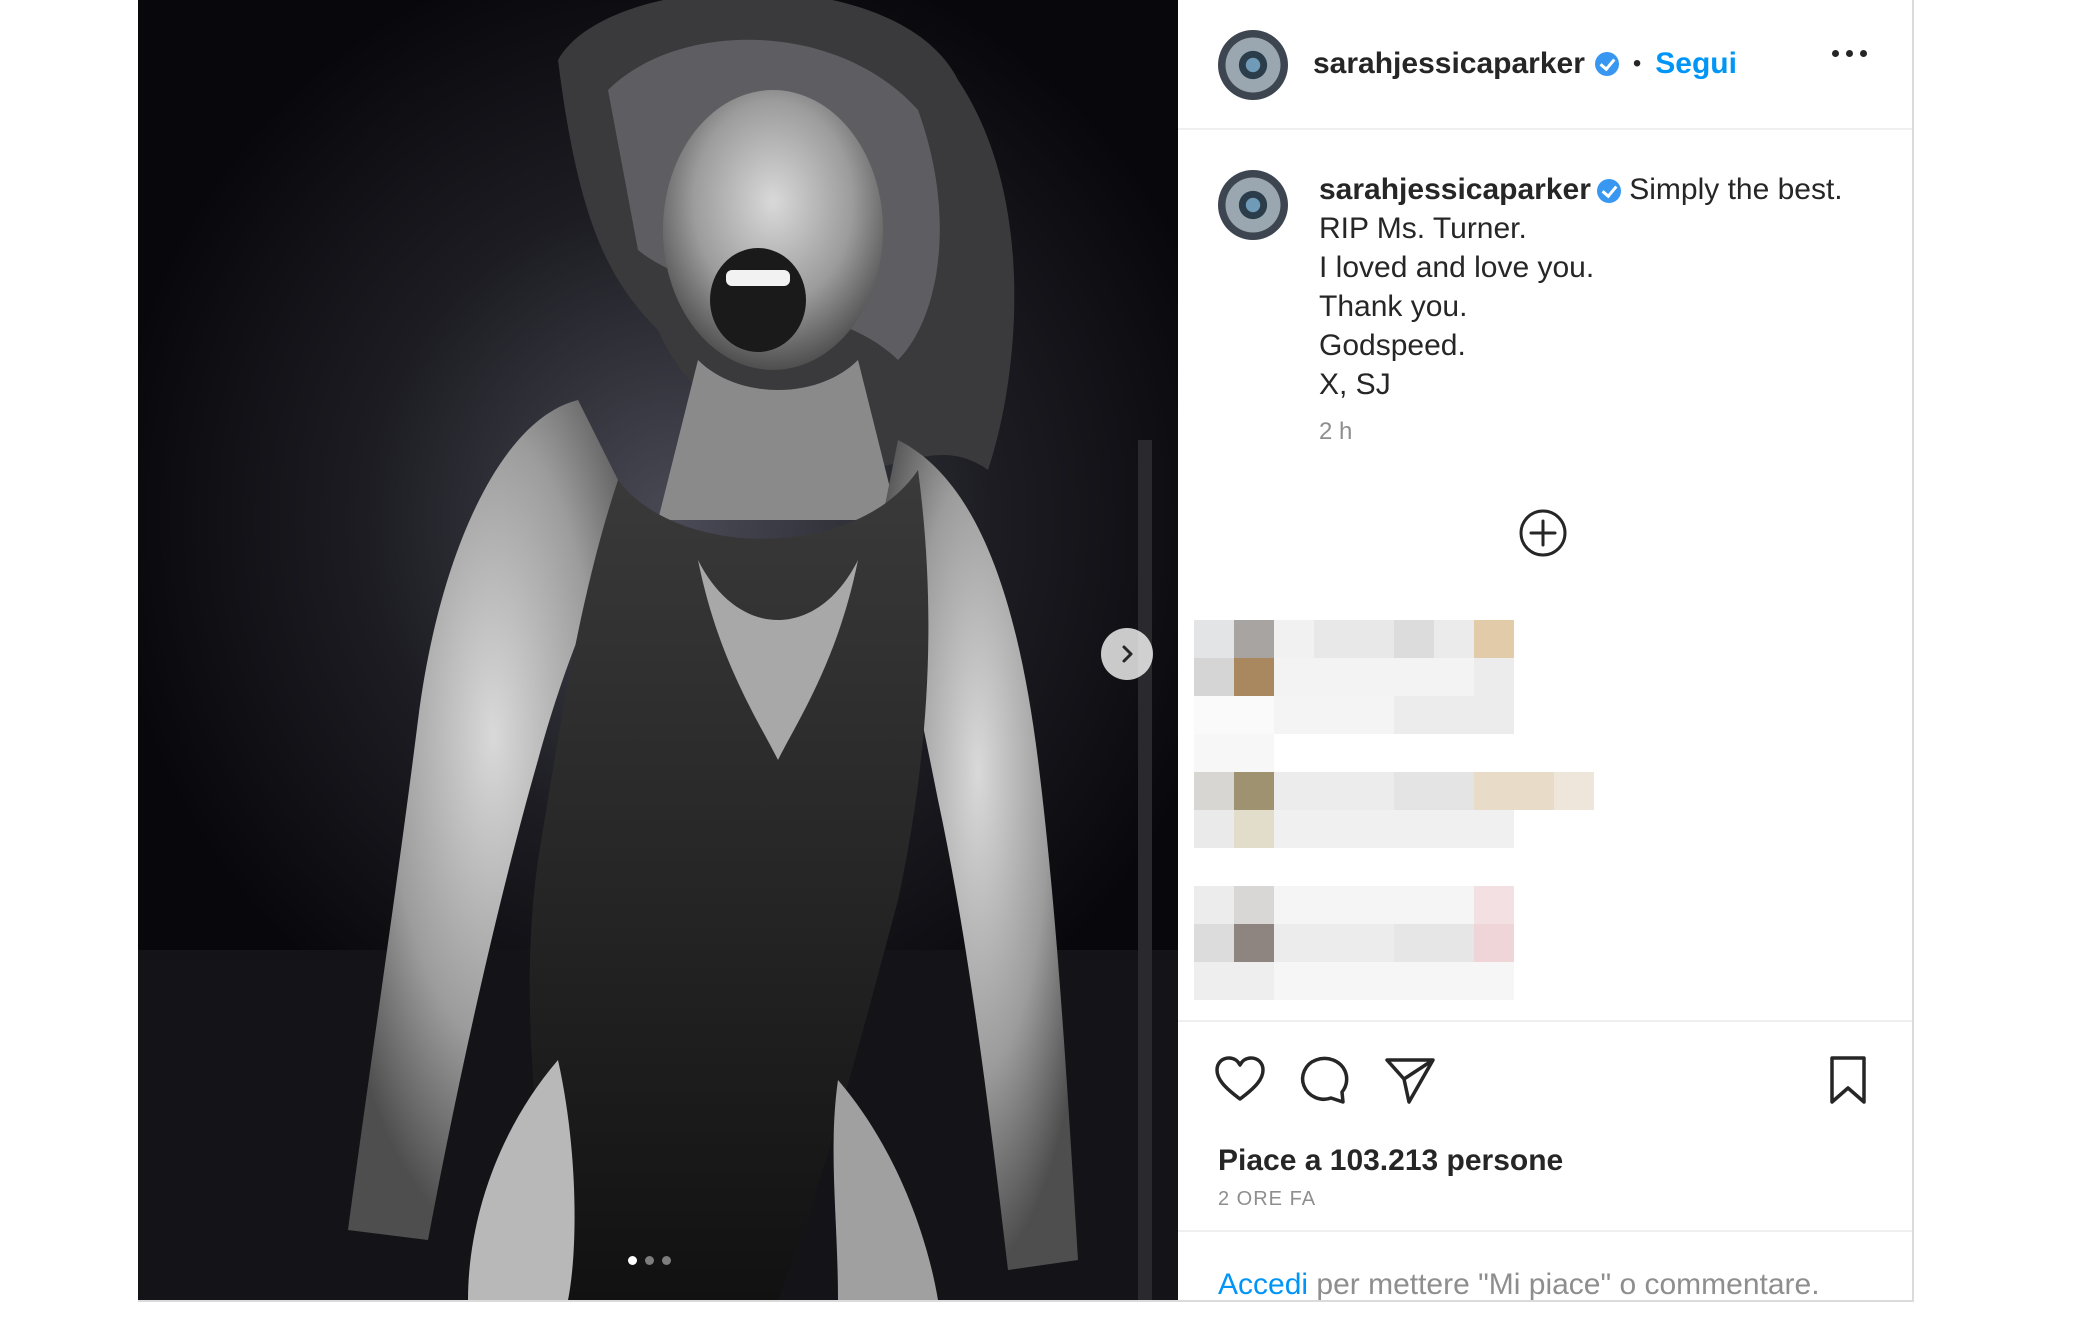 The height and width of the screenshot is (1320, 2080). I want to click on caption-line: Godspeed., so click(1392, 345).